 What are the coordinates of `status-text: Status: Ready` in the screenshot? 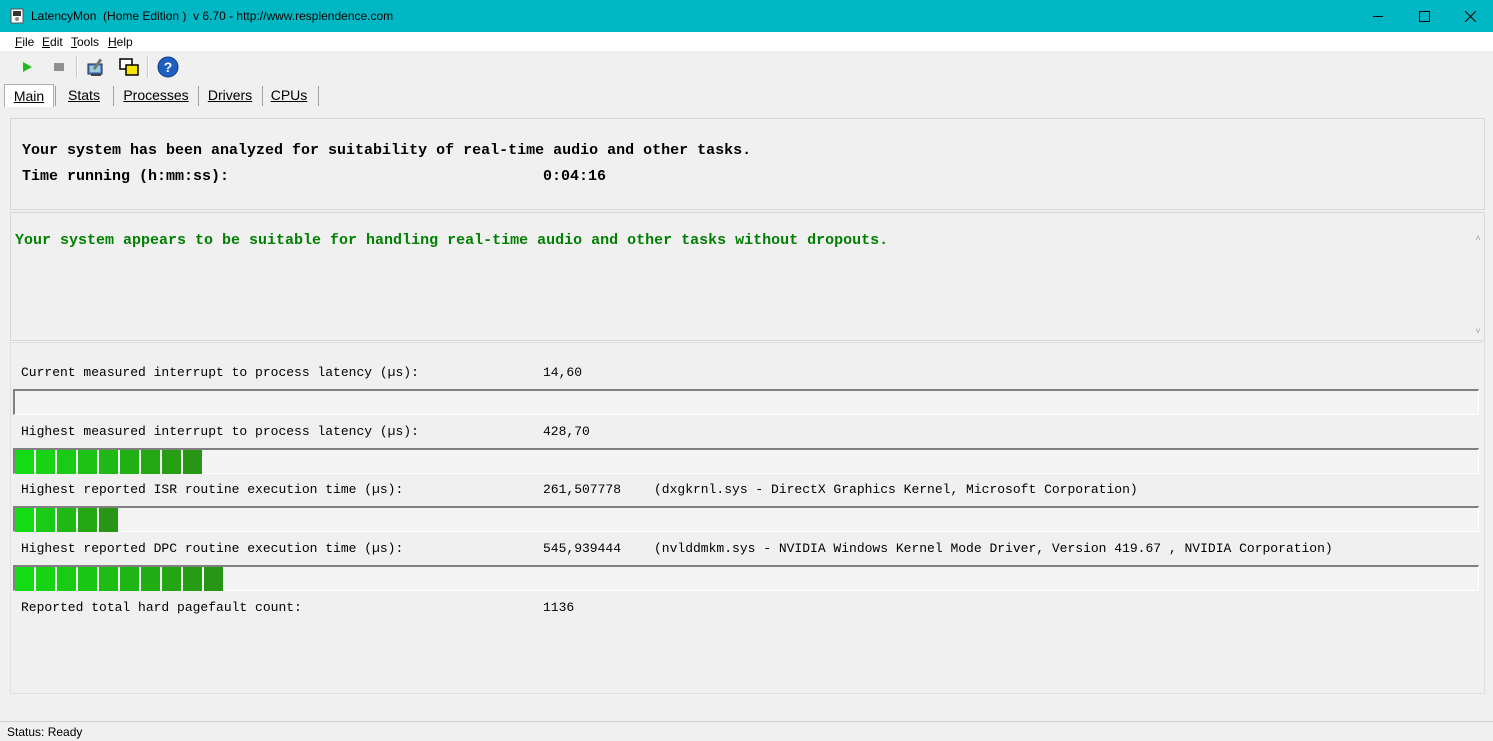 It's located at (45, 732).